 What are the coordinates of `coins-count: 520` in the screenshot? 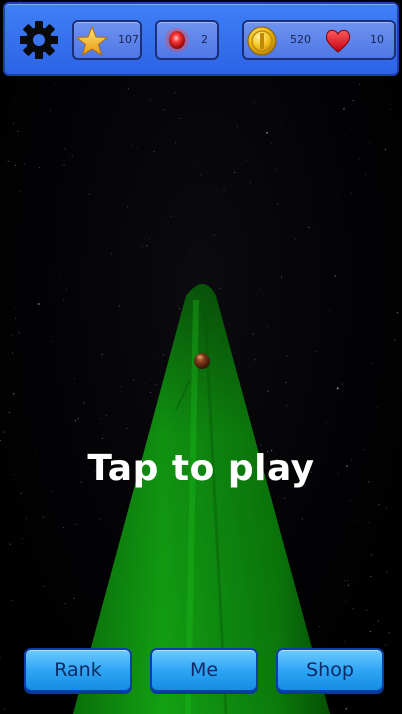 It's located at (300, 39).